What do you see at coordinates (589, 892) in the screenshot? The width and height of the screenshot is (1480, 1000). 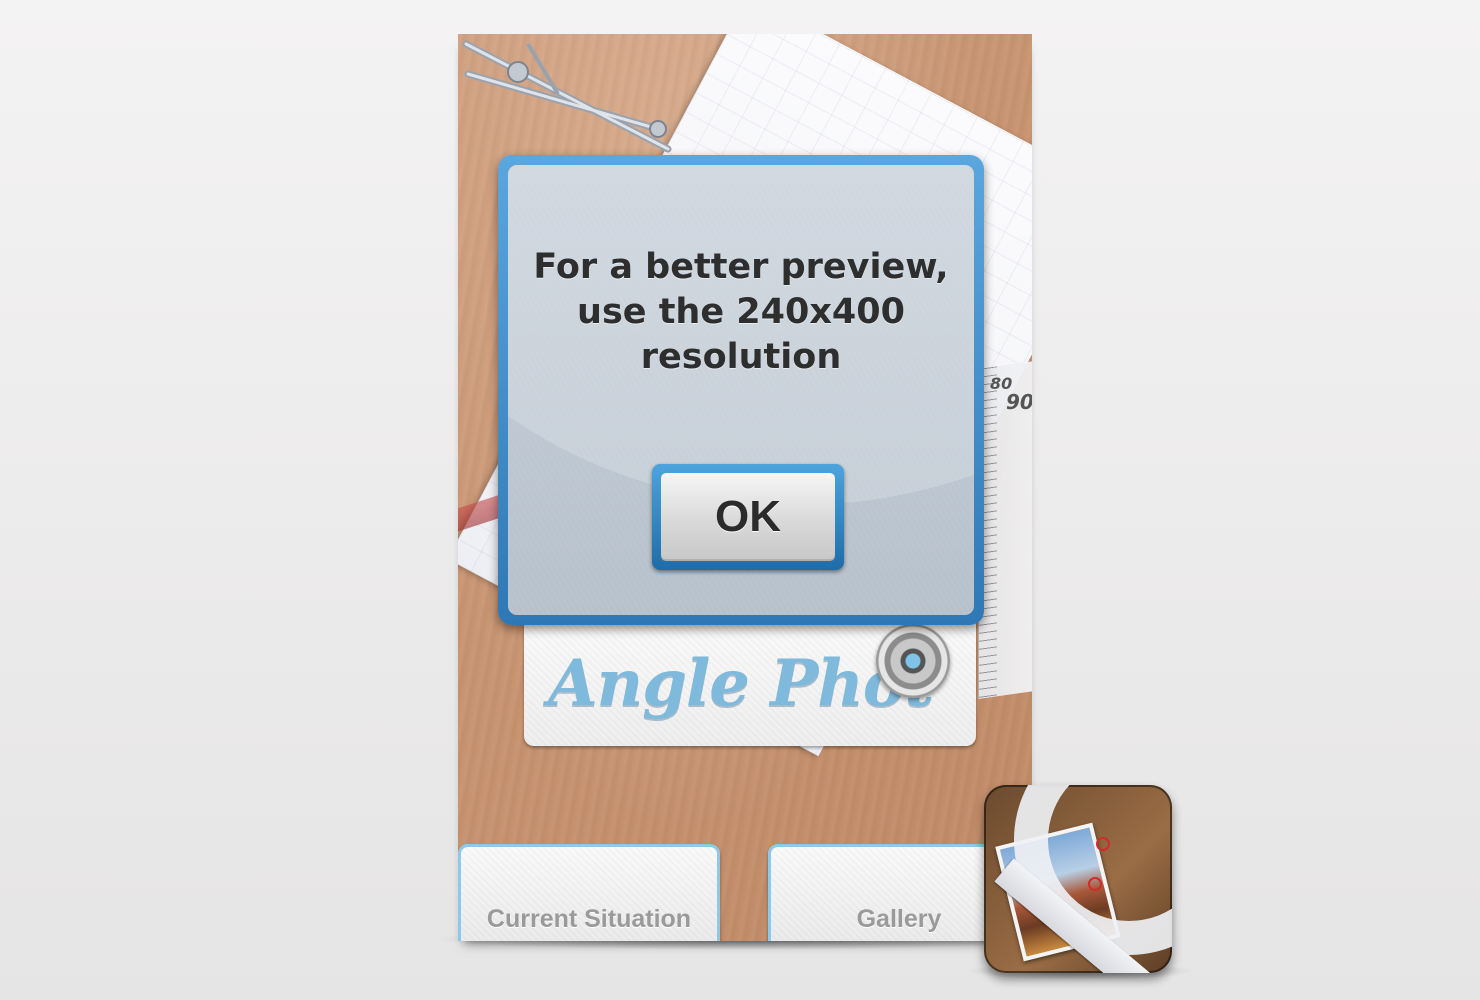 I see `current-situation-button: Current Situation` at bounding box center [589, 892].